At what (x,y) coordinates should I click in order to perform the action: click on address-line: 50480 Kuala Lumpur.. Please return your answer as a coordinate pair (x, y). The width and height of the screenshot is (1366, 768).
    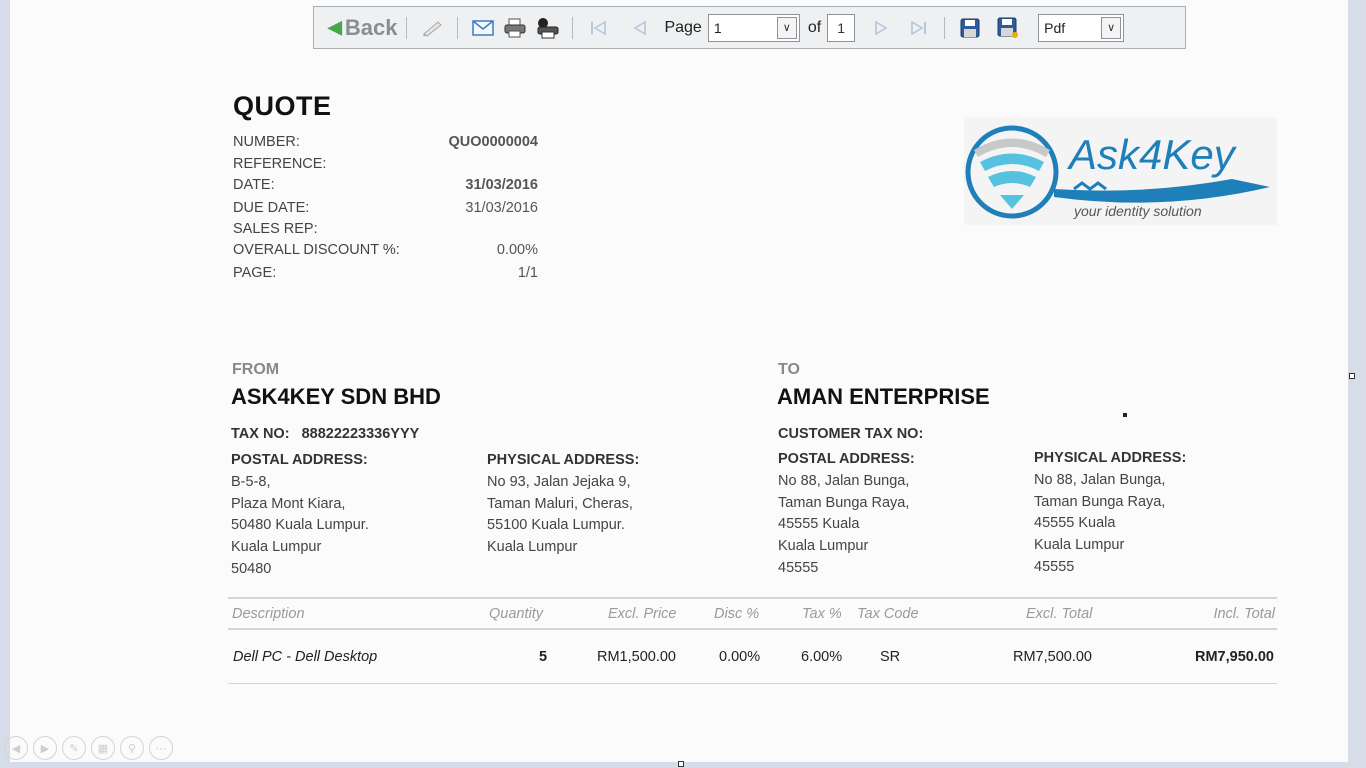
    Looking at the image, I should click on (300, 525).